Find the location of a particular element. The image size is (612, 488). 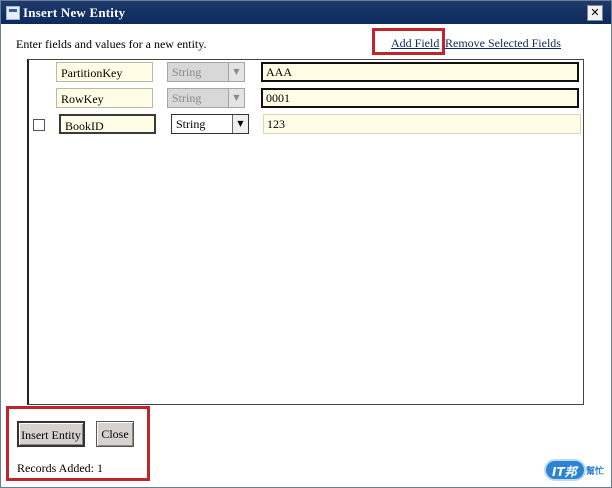

field-key-input: BookID is located at coordinates (107, 124).